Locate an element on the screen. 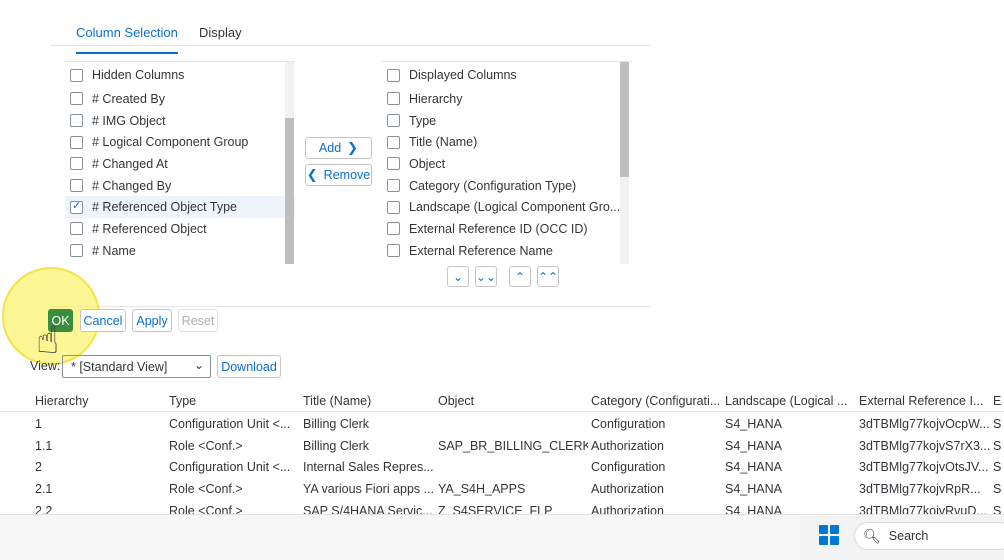 Image resolution: width=1004 pixels, height=560 pixels. cell: 2 is located at coordinates (38, 467).